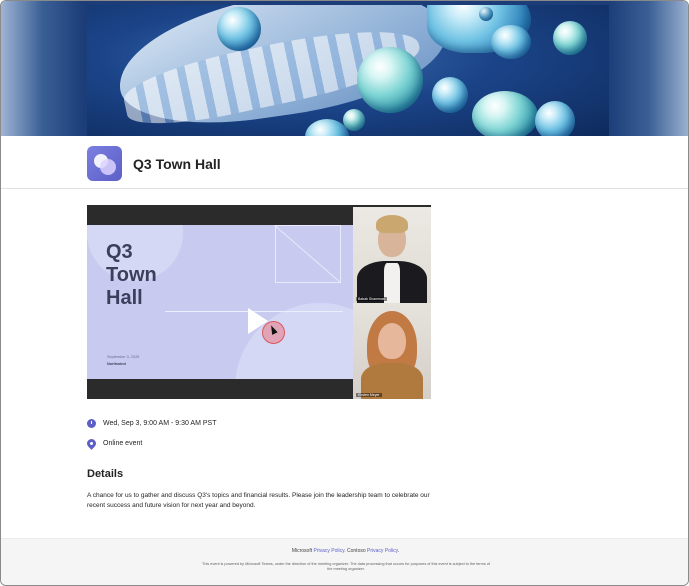  Describe the element at coordinates (392, 255) in the screenshot. I see `participant-video: Babak Shammas` at that location.